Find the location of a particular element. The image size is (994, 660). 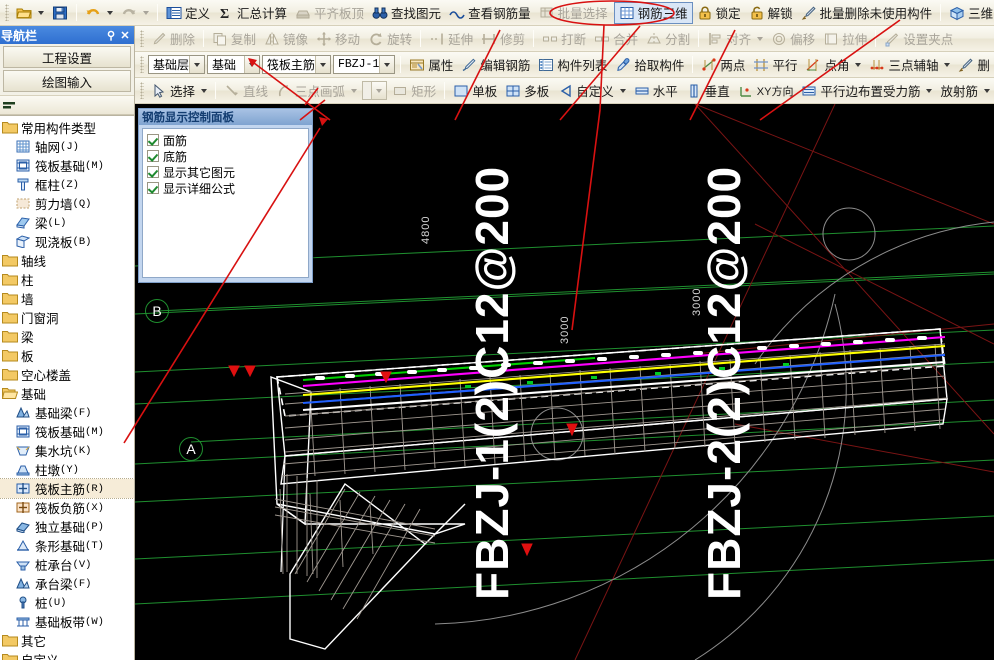

lock-button: 锁定 is located at coordinates (719, 13).